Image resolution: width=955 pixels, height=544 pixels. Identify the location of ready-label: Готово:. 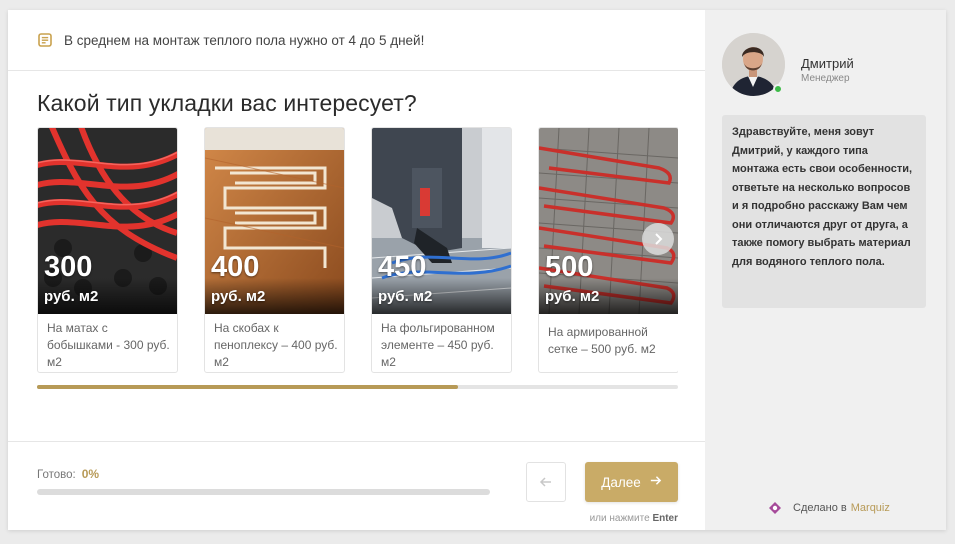
(56, 475).